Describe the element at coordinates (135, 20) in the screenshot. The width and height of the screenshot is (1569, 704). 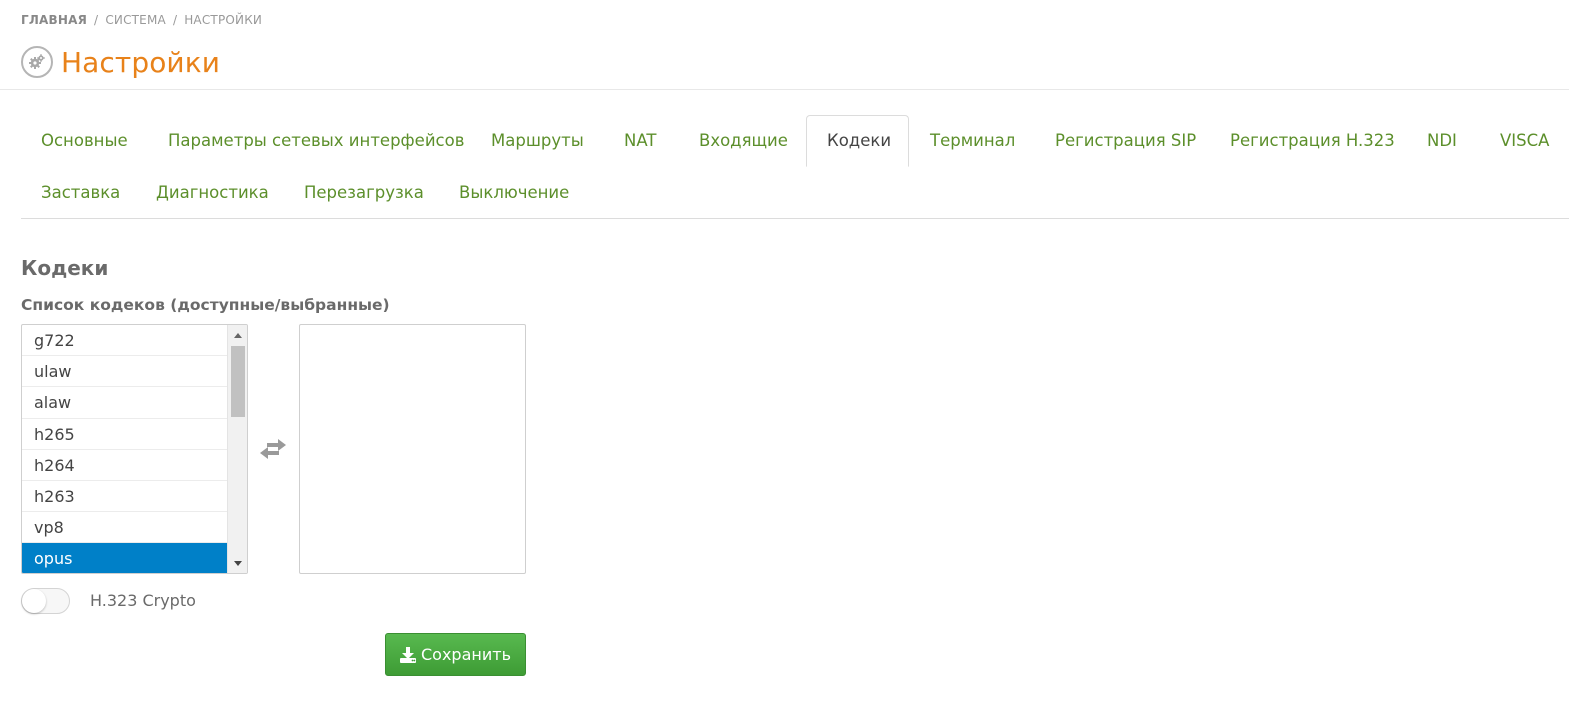
I see `breadcrumb-system: СИСТЕМА` at that location.